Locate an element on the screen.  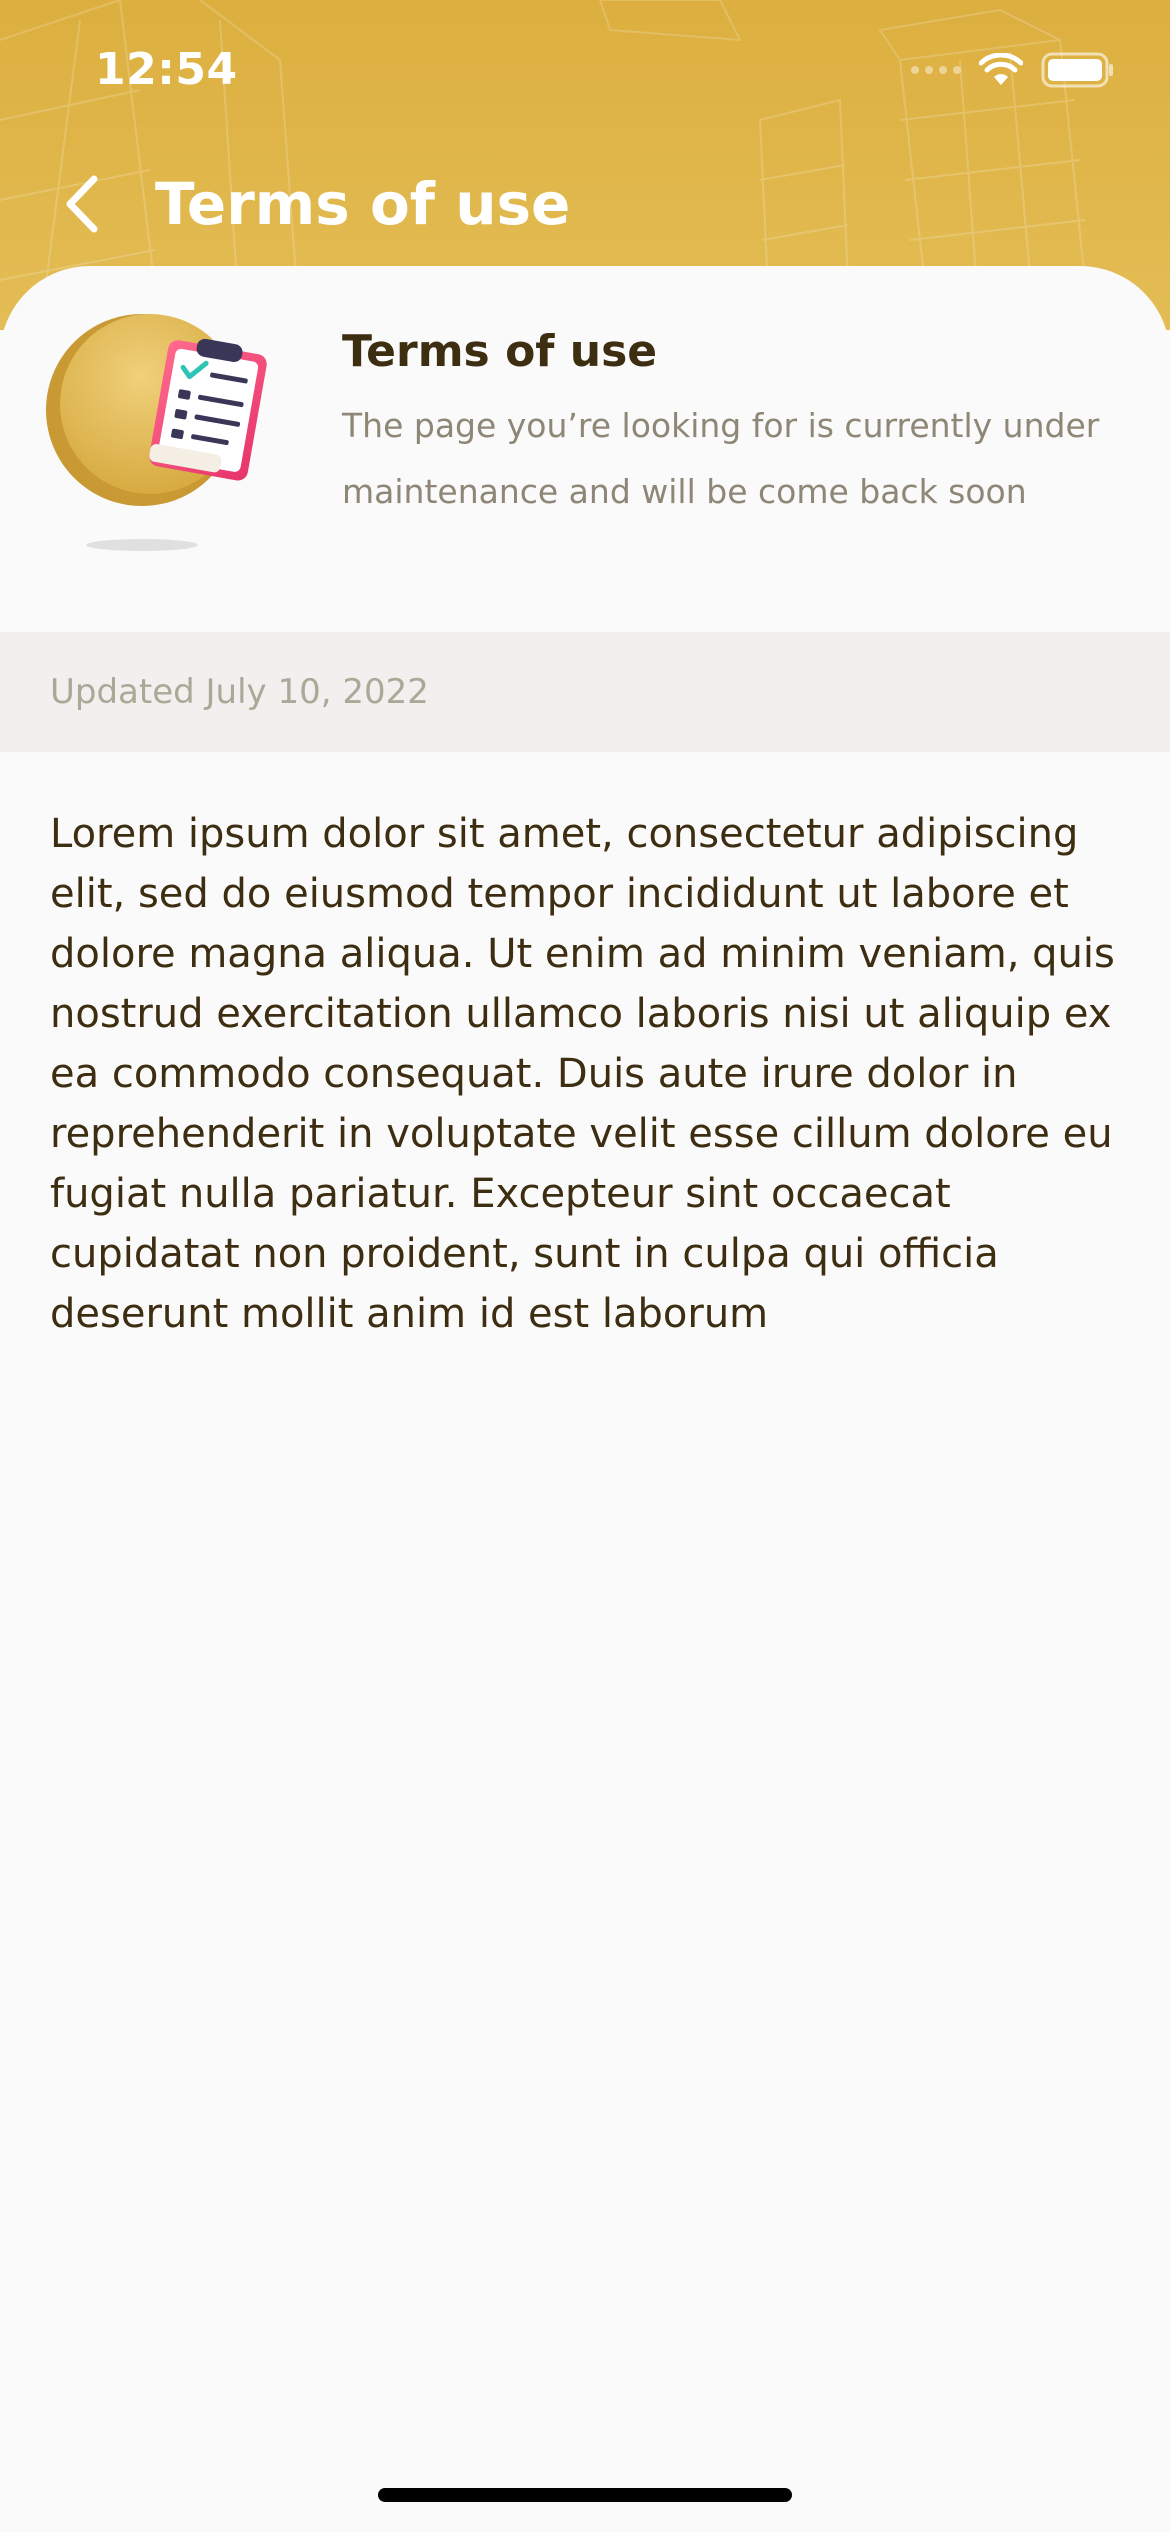
chevron-left-icon is located at coordinates (82, 204).